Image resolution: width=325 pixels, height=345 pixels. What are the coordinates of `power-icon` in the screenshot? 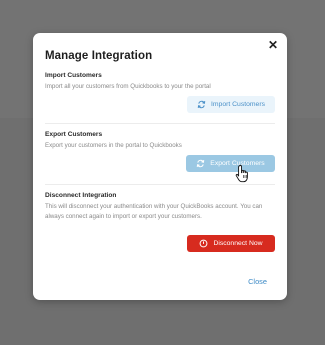 It's located at (203, 243).